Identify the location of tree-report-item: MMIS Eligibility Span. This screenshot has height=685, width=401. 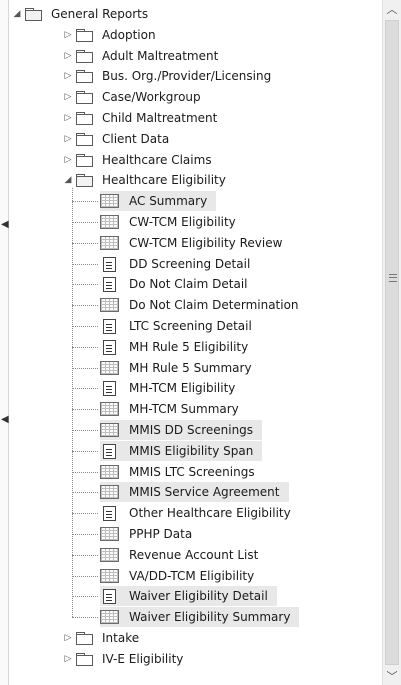
(181, 451).